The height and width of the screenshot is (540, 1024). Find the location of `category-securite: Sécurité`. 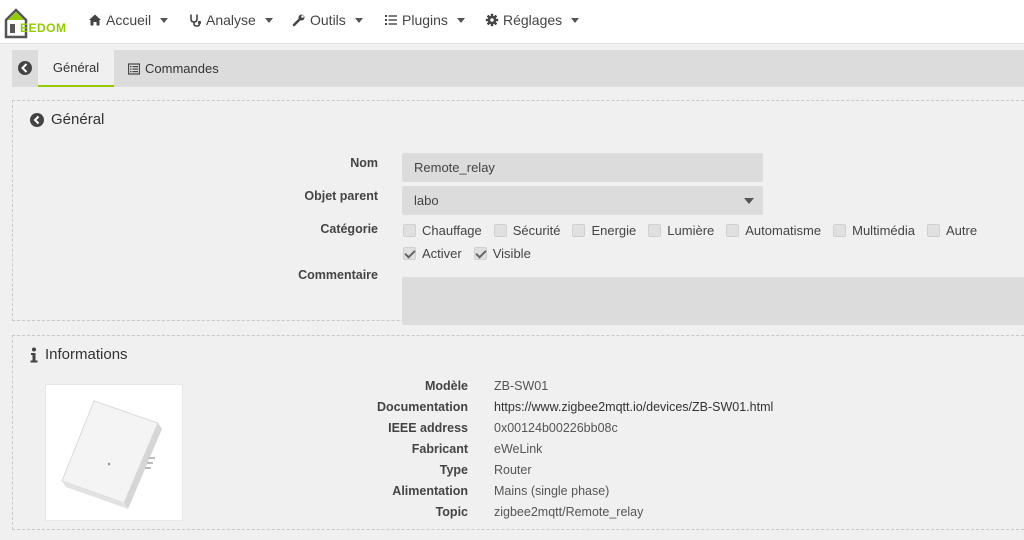

category-securite: Sécurité is located at coordinates (526, 230).